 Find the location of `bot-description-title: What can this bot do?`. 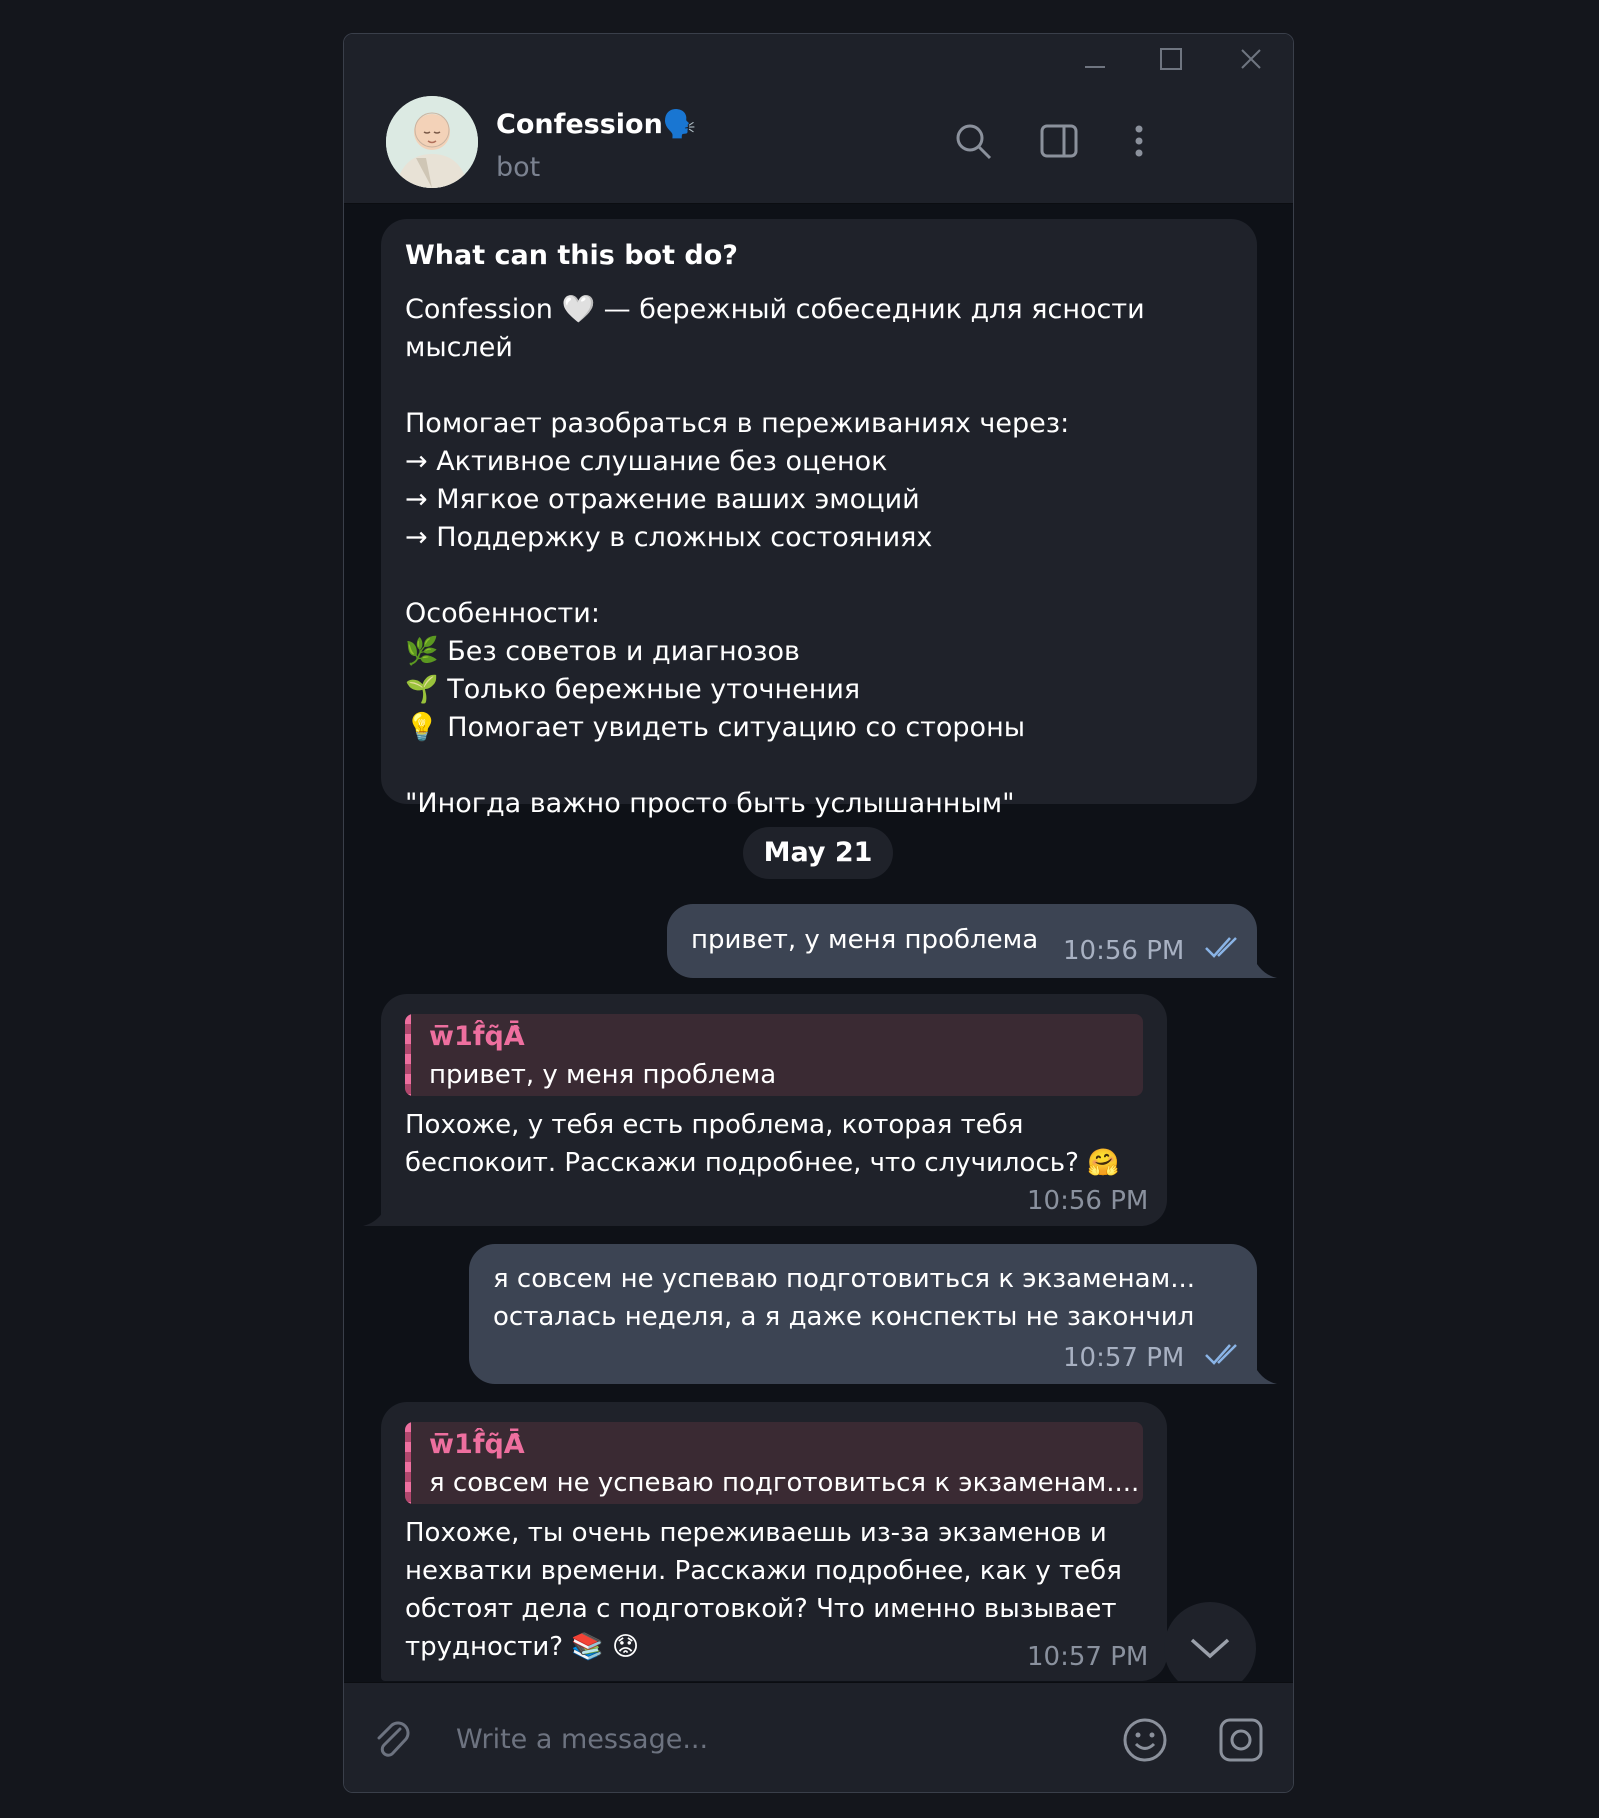

bot-description-title: What can this bot do? is located at coordinates (571, 255).